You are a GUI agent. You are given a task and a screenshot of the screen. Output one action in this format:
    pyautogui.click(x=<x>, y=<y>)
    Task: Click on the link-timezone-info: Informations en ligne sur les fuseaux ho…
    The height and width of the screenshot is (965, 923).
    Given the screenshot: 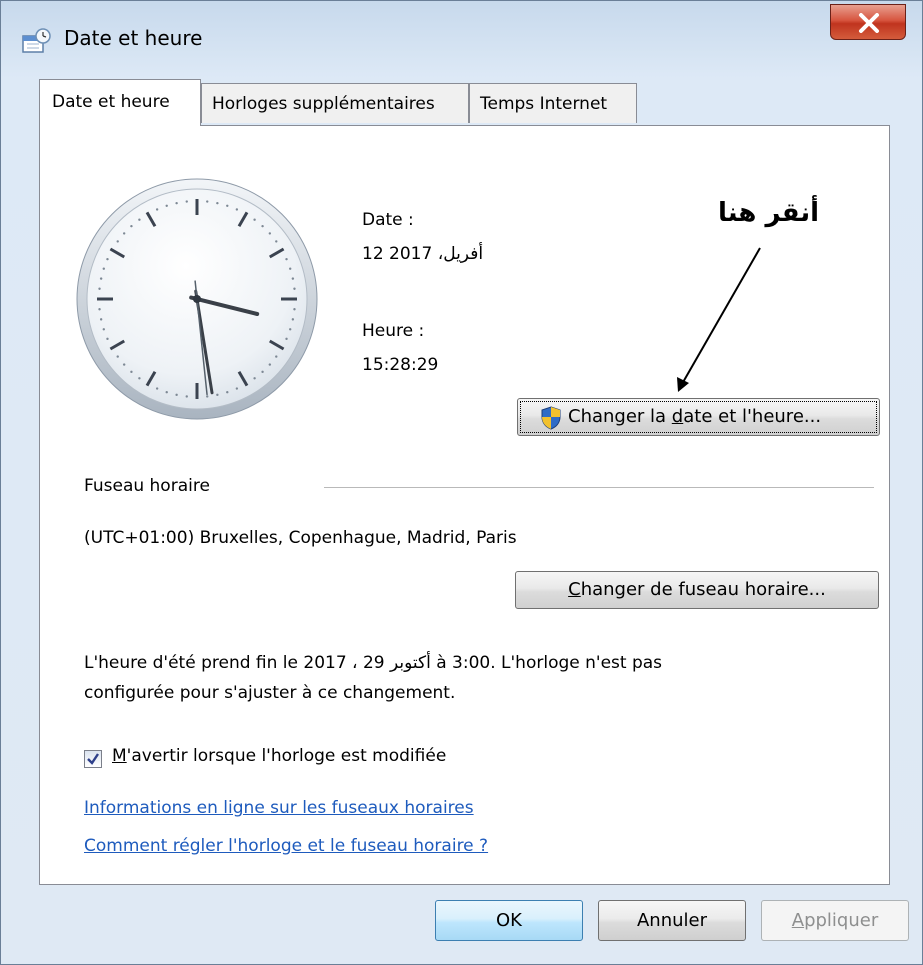 What is the action you would take?
    pyautogui.click(x=279, y=808)
    